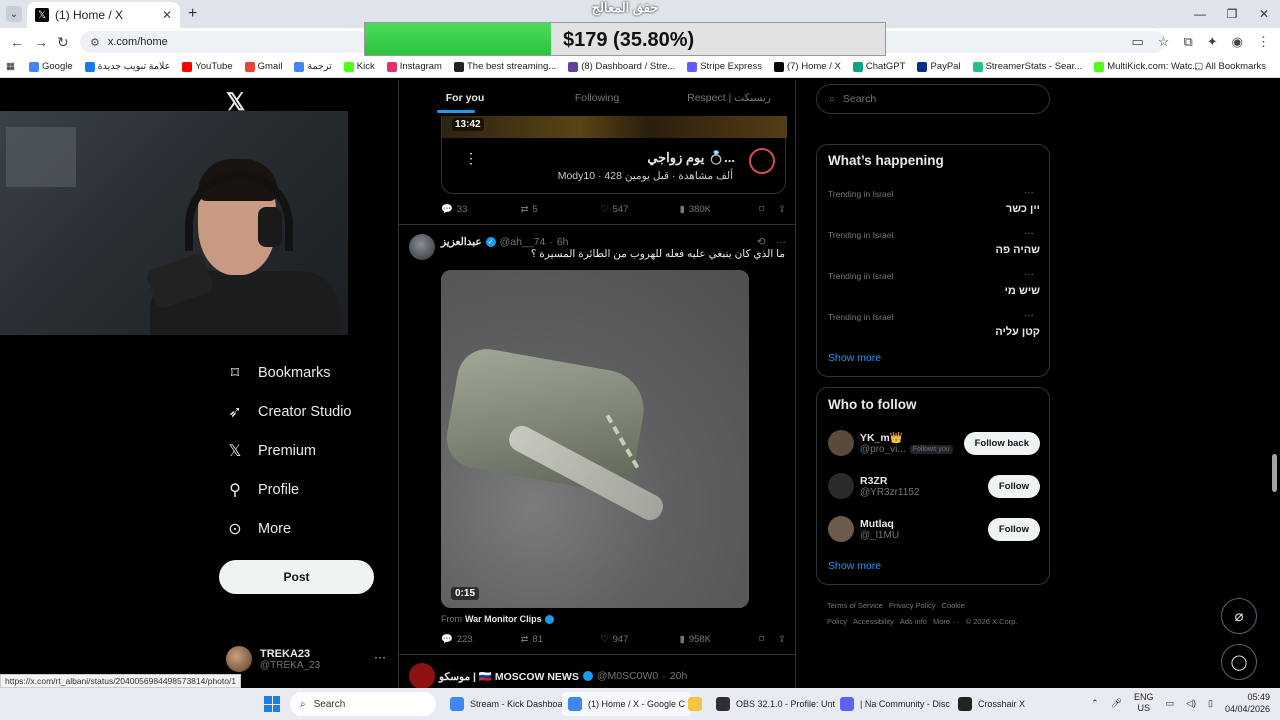 The height and width of the screenshot is (720, 1280). What do you see at coordinates (258, 529) in the screenshot?
I see `nav-item-more: ⊙ More` at bounding box center [258, 529].